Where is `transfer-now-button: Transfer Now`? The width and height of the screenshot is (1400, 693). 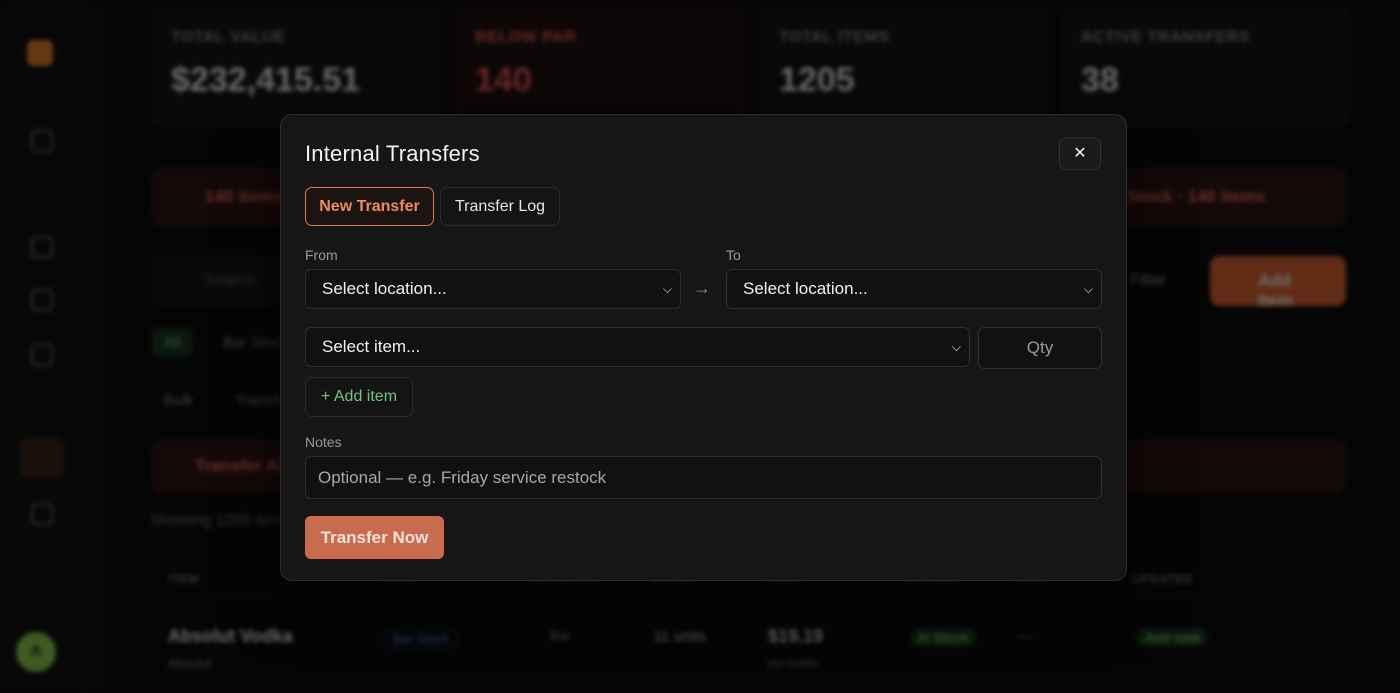
transfer-now-button: Transfer Now is located at coordinates (374, 537).